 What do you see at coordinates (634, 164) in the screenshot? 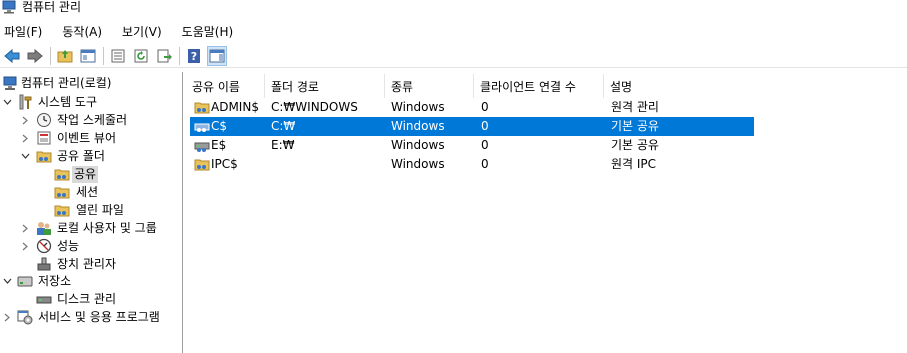
I see `cell-description: 원격 IPC` at bounding box center [634, 164].